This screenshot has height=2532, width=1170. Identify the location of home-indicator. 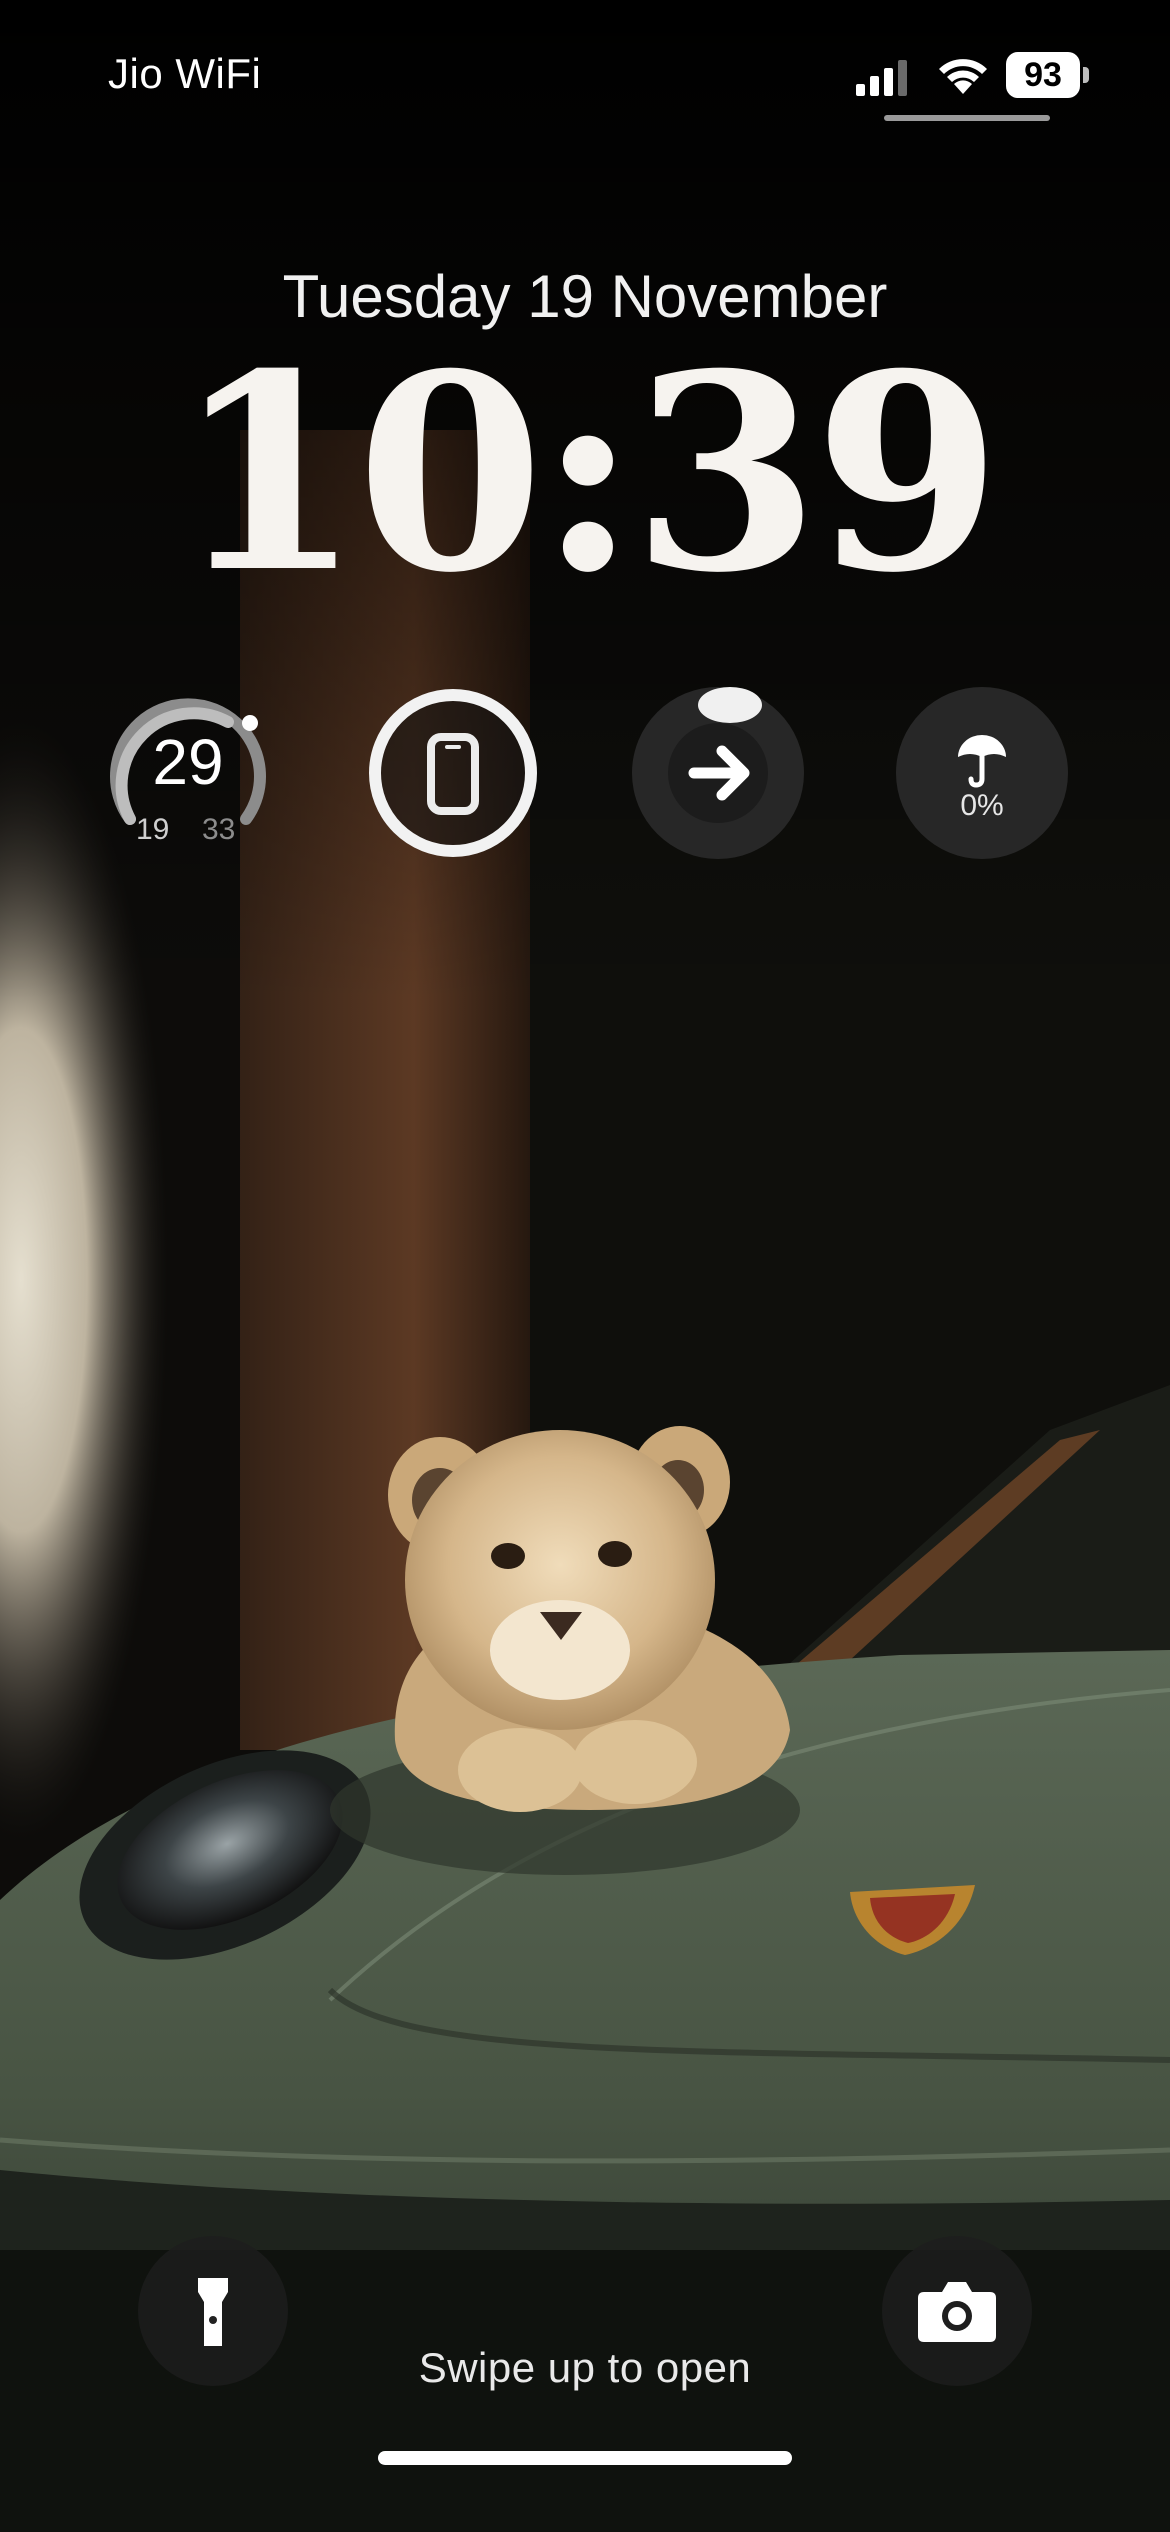
(585, 2458).